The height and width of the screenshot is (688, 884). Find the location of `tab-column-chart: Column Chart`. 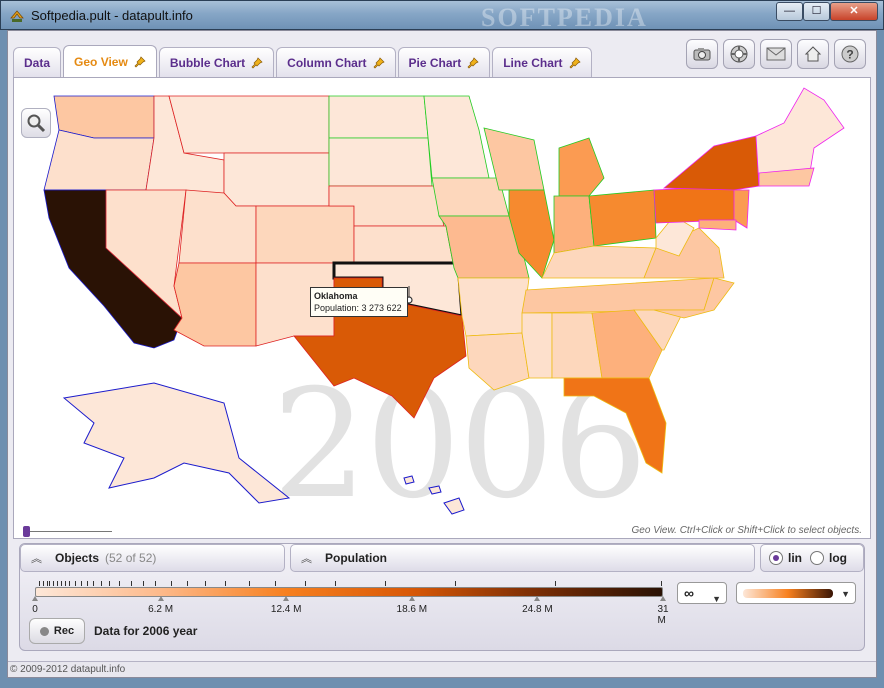

tab-column-chart: Column Chart is located at coordinates (336, 62).